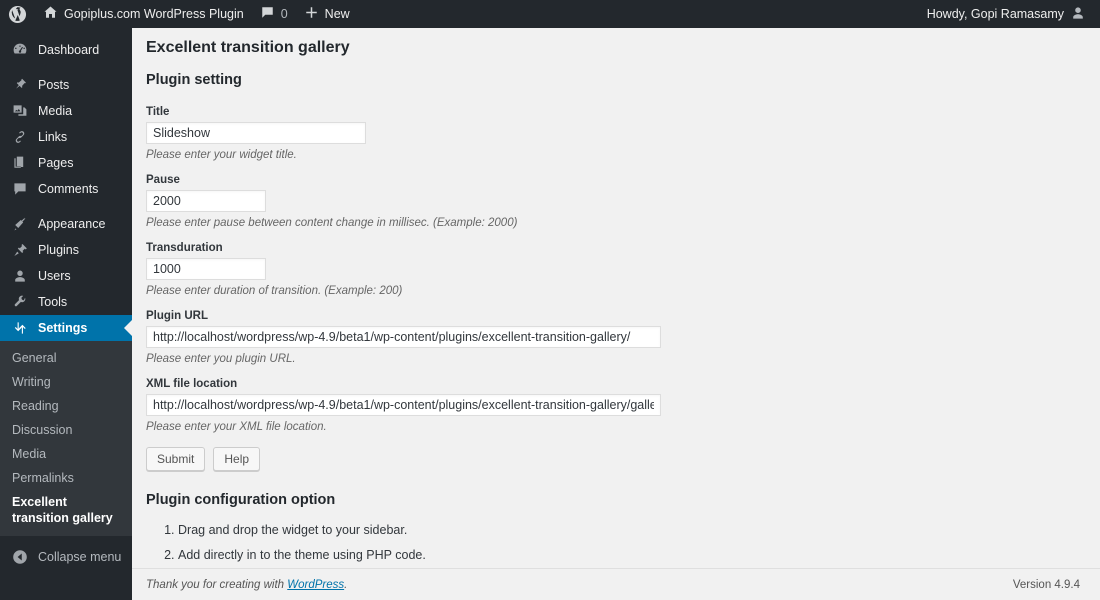 The height and width of the screenshot is (600, 1100). I want to click on new-content-label: New, so click(337, 14).